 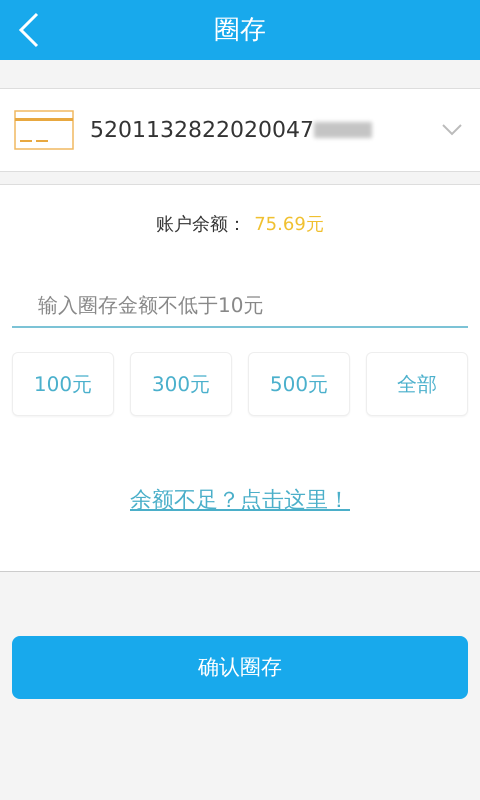 I want to click on bank-card-icon, so click(x=44, y=130).